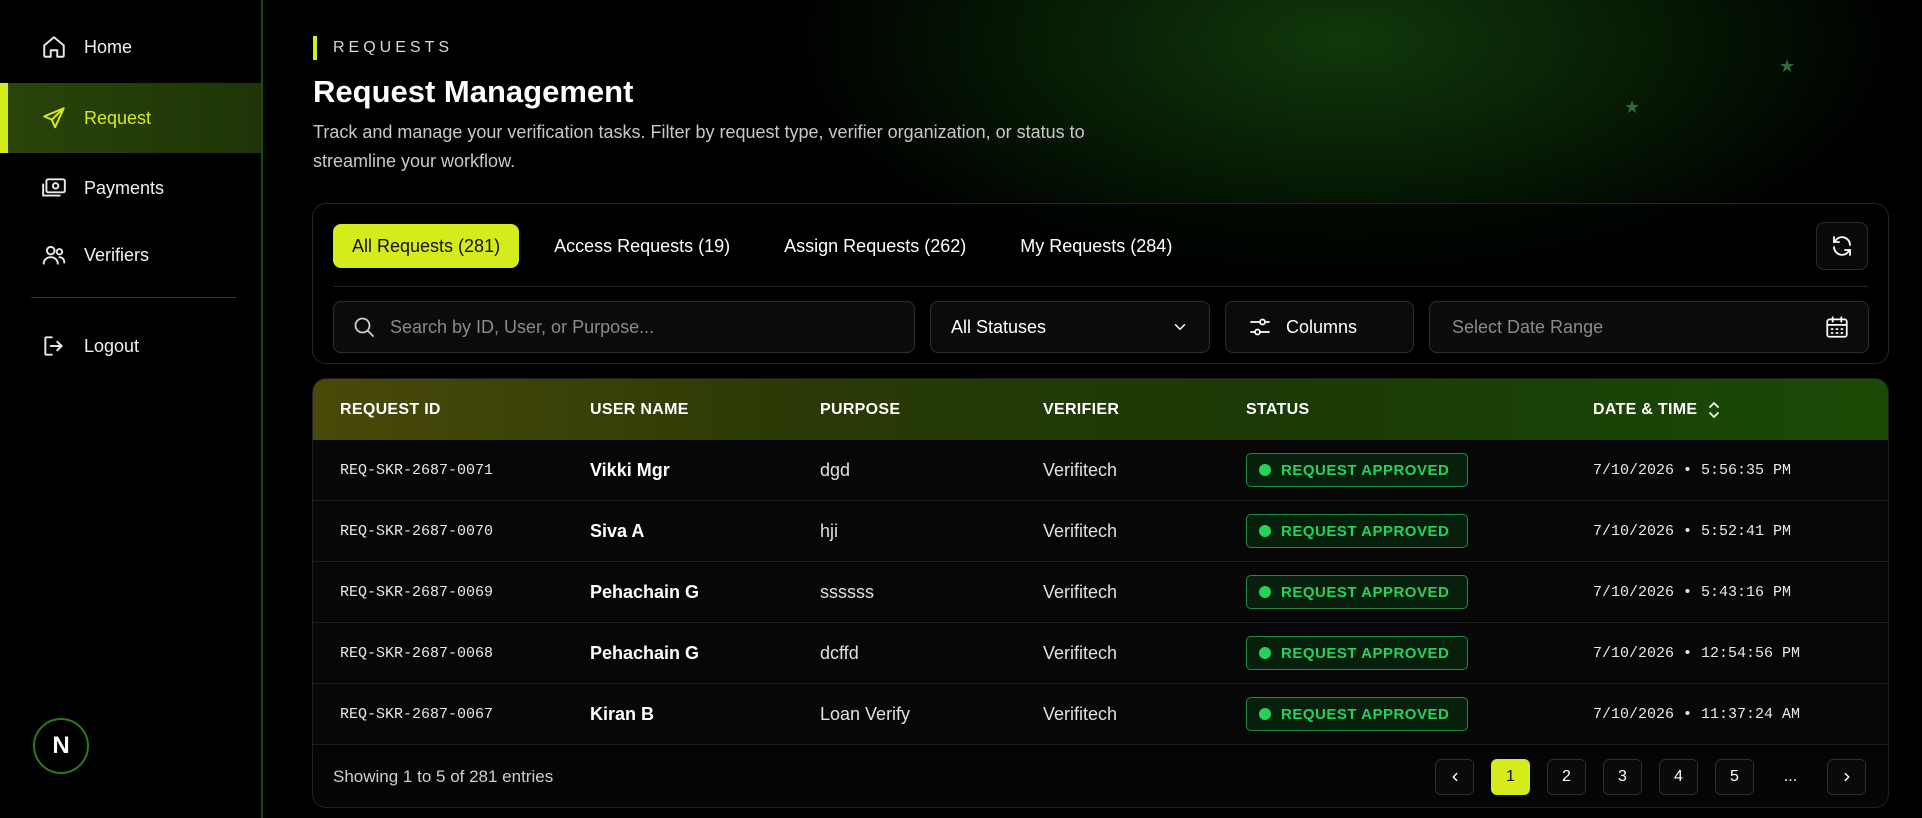 The height and width of the screenshot is (818, 1922). I want to click on tab-access-requests: Access Requests (19), so click(642, 246).